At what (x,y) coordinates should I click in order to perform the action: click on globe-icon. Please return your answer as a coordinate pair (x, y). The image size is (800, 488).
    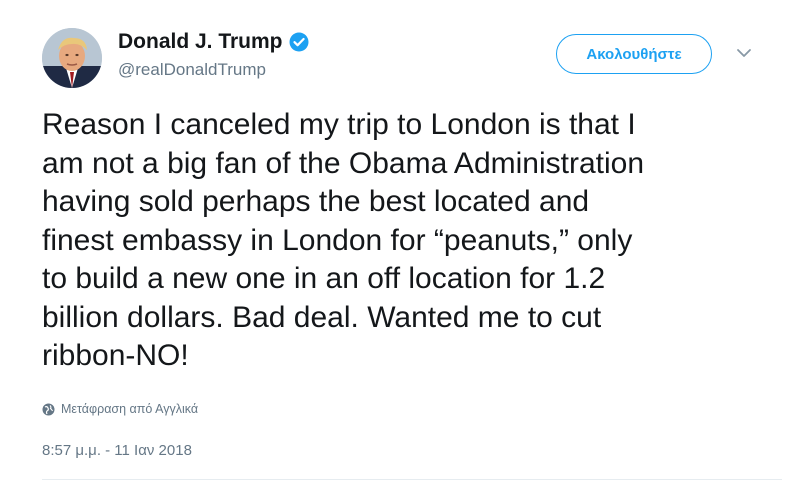
    Looking at the image, I should click on (48, 409).